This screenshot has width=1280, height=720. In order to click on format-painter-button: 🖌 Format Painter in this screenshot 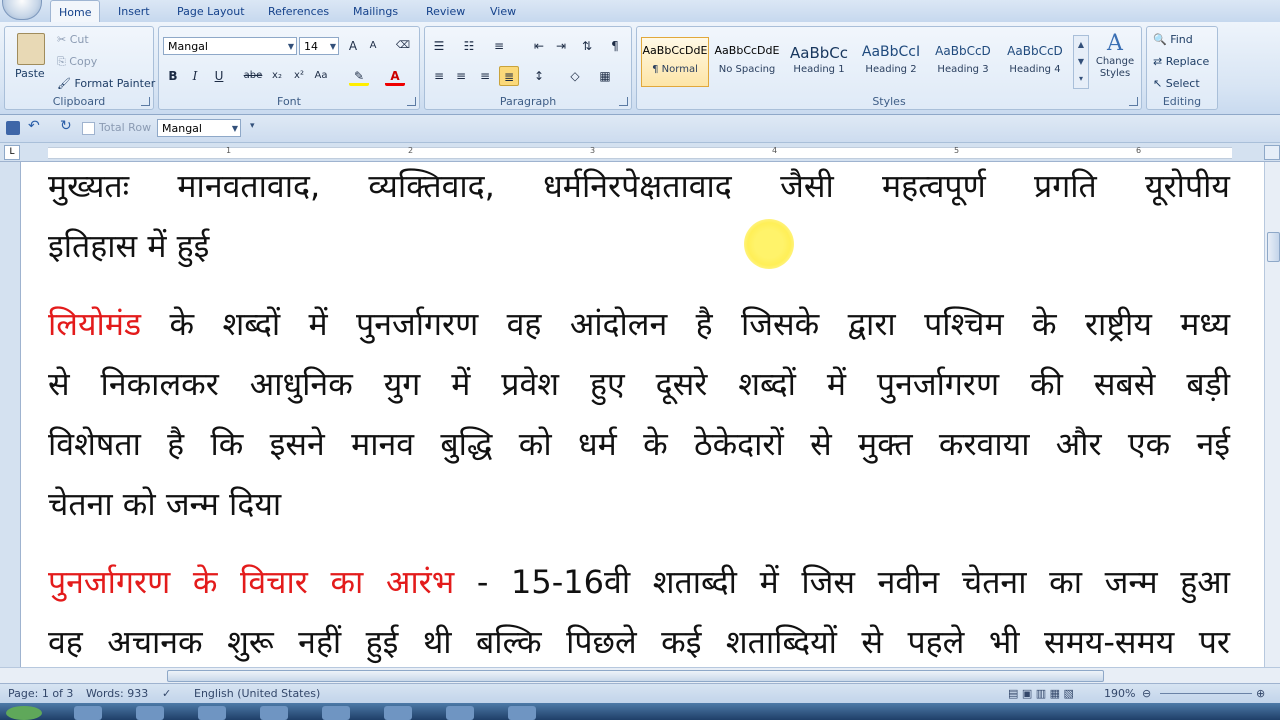, I will do `click(106, 83)`.